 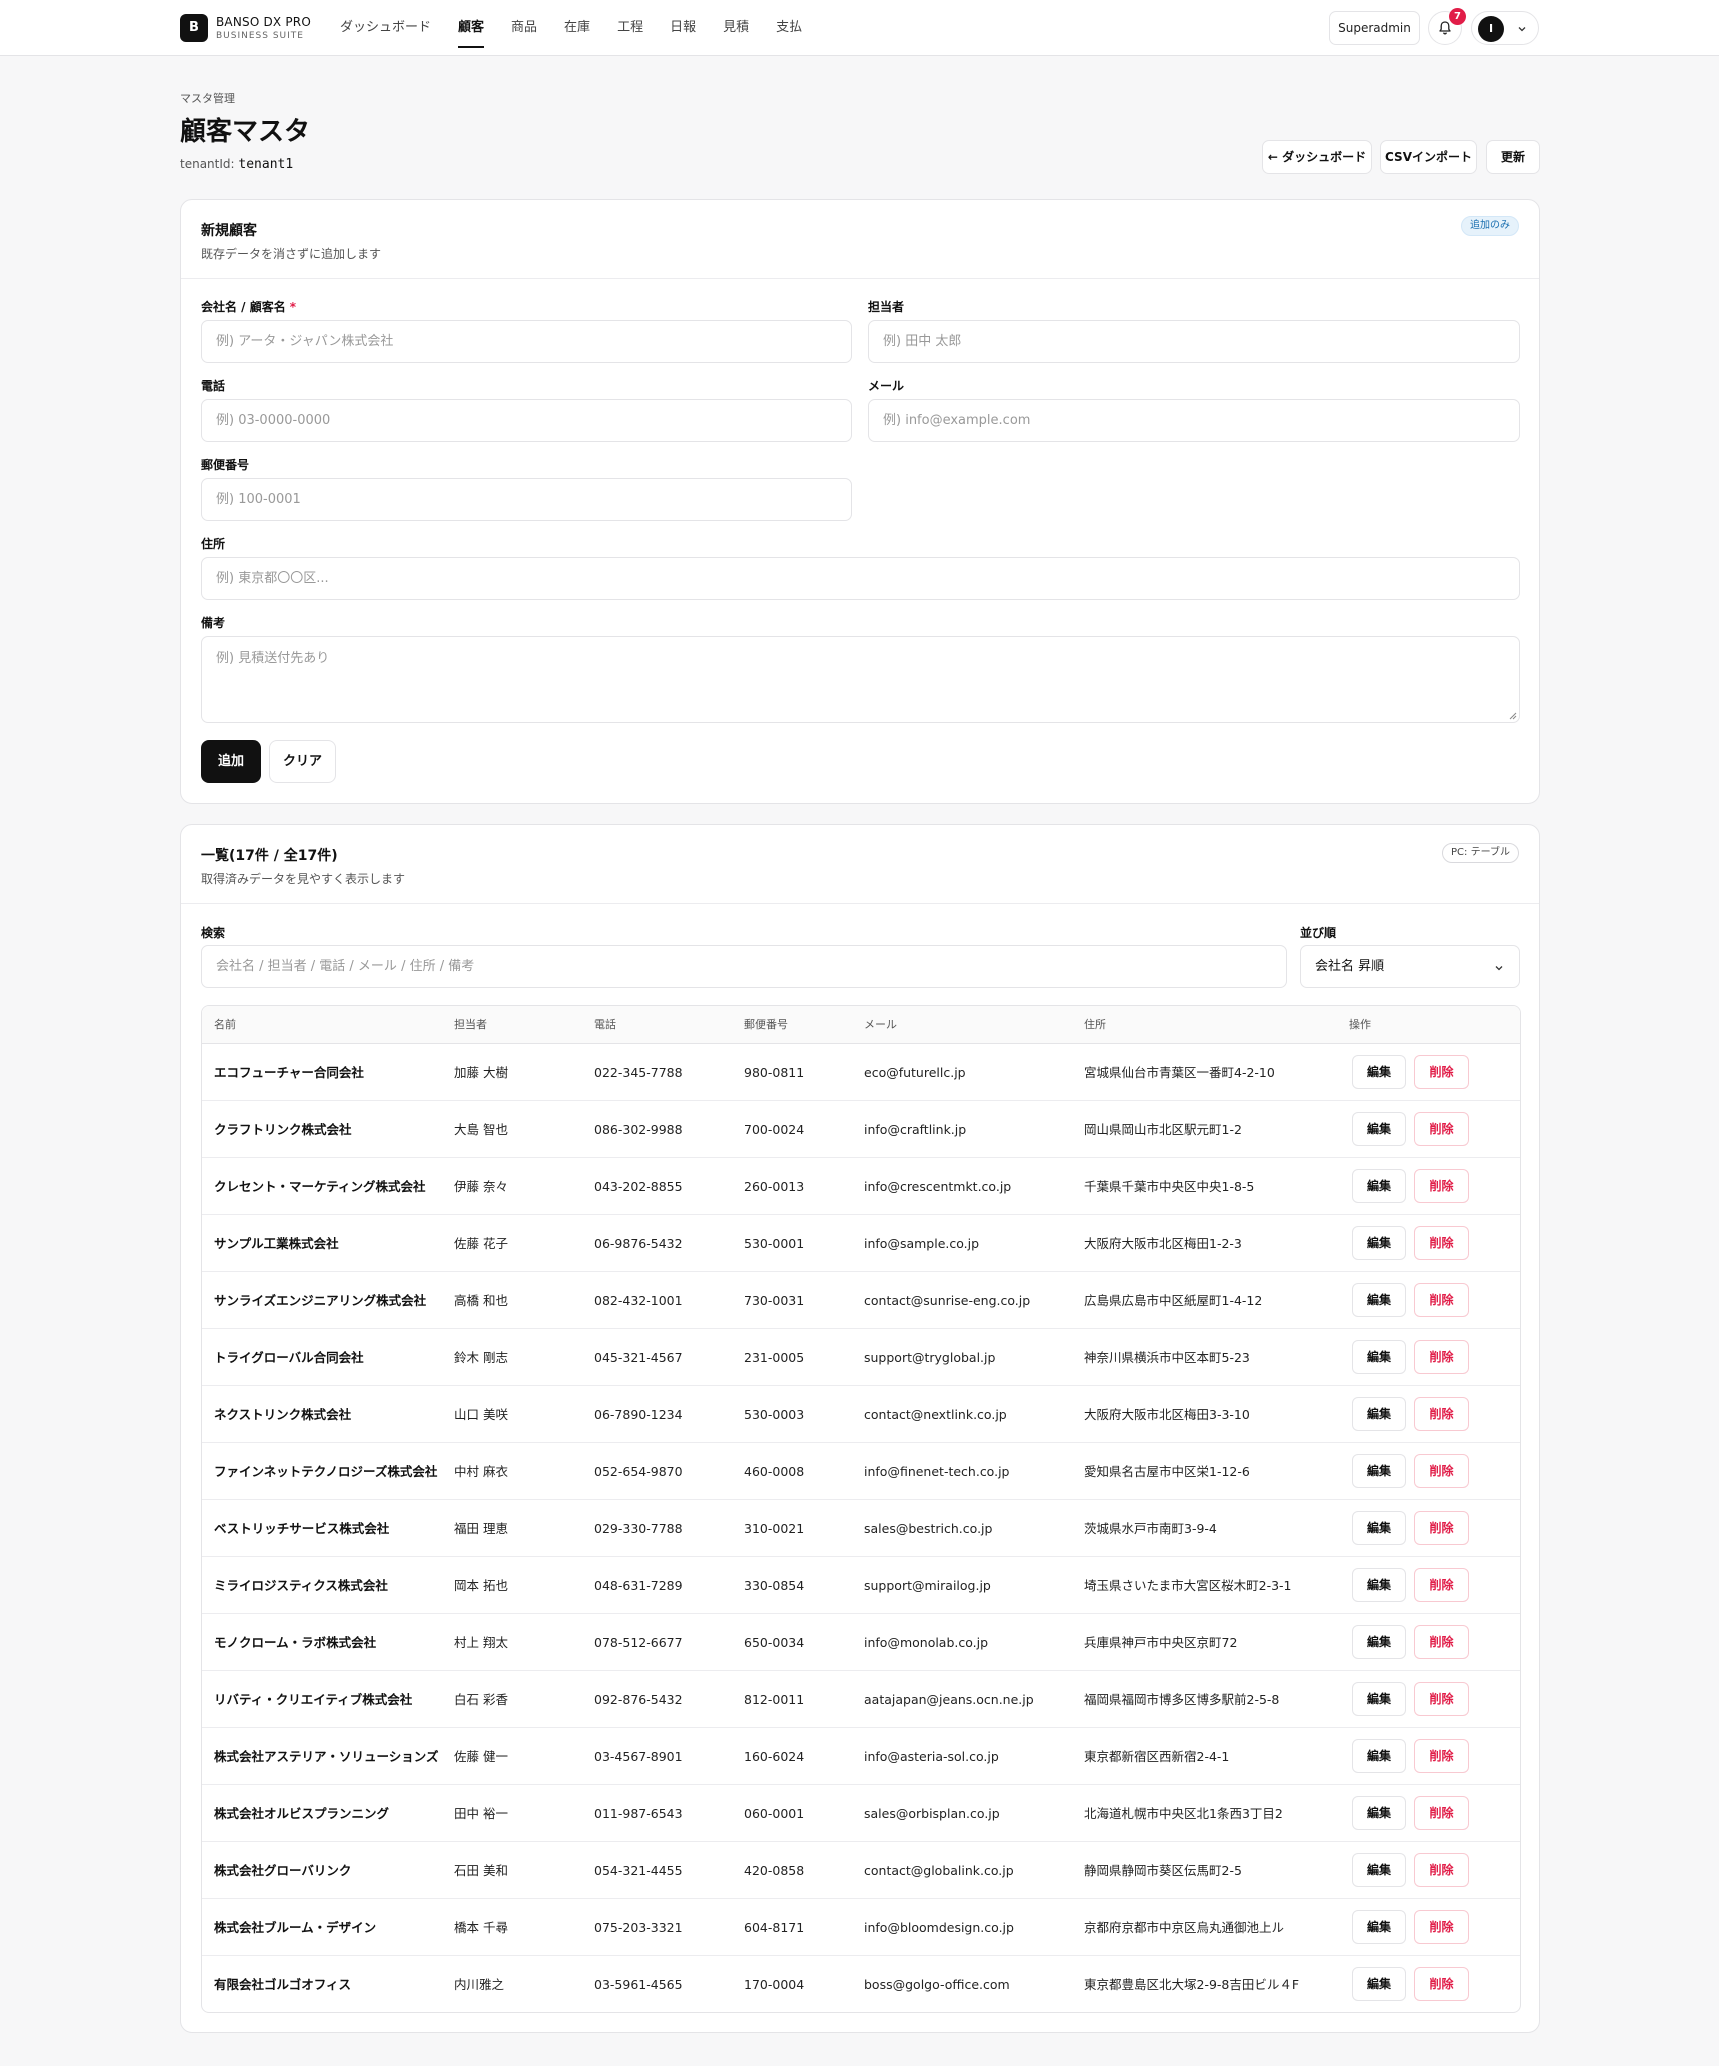 I want to click on add-button: 追加, so click(x=231, y=761).